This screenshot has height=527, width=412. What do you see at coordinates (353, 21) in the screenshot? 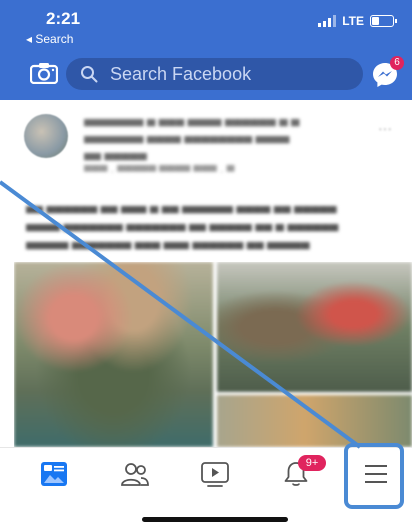
I see `network-label: LTE` at bounding box center [353, 21].